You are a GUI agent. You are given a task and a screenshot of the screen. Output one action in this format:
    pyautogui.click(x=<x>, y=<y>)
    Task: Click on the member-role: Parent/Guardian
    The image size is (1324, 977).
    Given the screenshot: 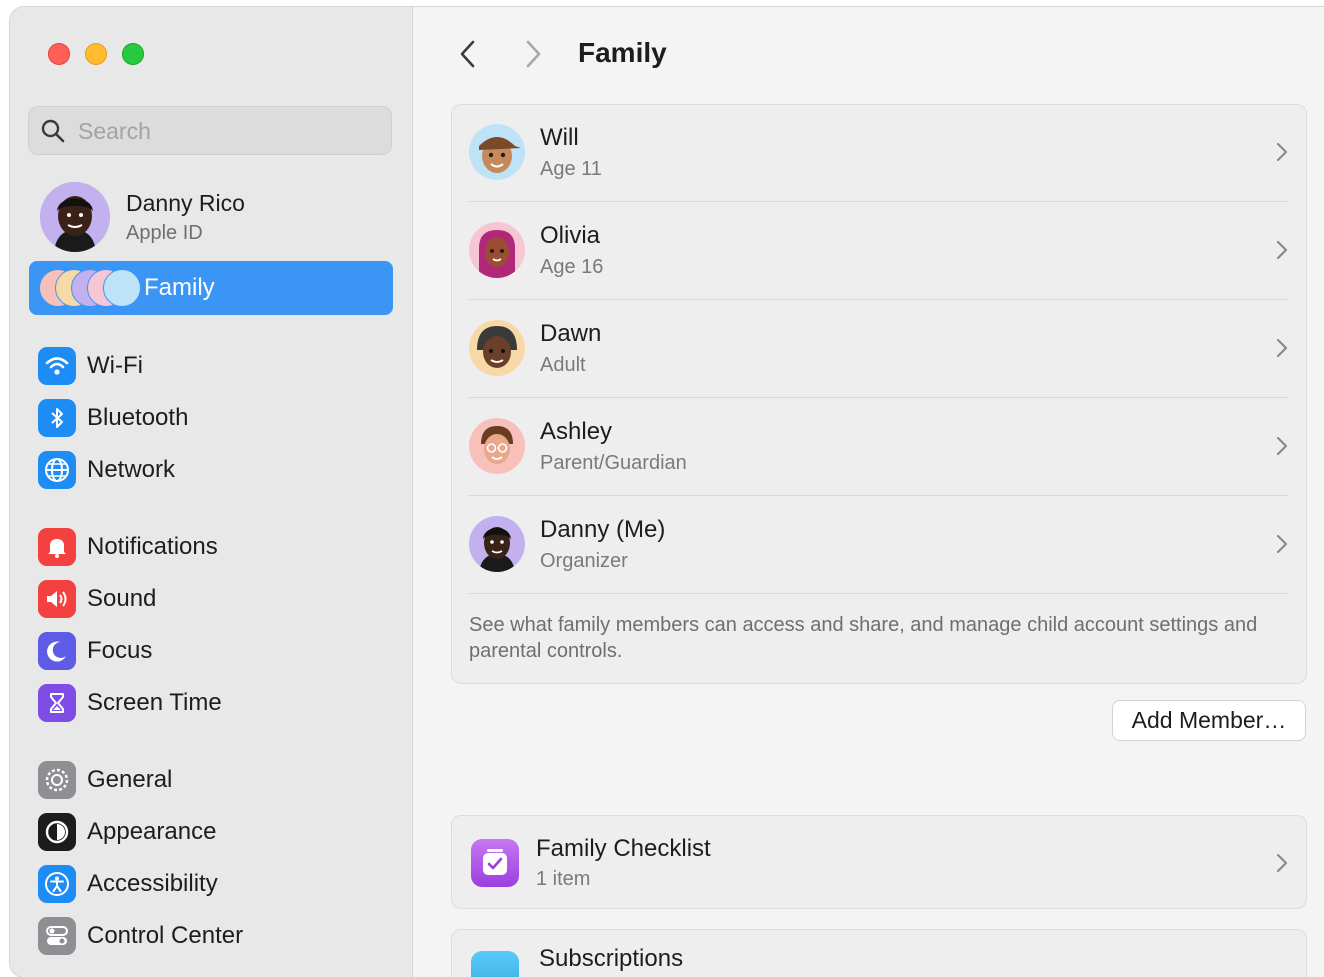 What is the action you would take?
    pyautogui.click(x=613, y=463)
    